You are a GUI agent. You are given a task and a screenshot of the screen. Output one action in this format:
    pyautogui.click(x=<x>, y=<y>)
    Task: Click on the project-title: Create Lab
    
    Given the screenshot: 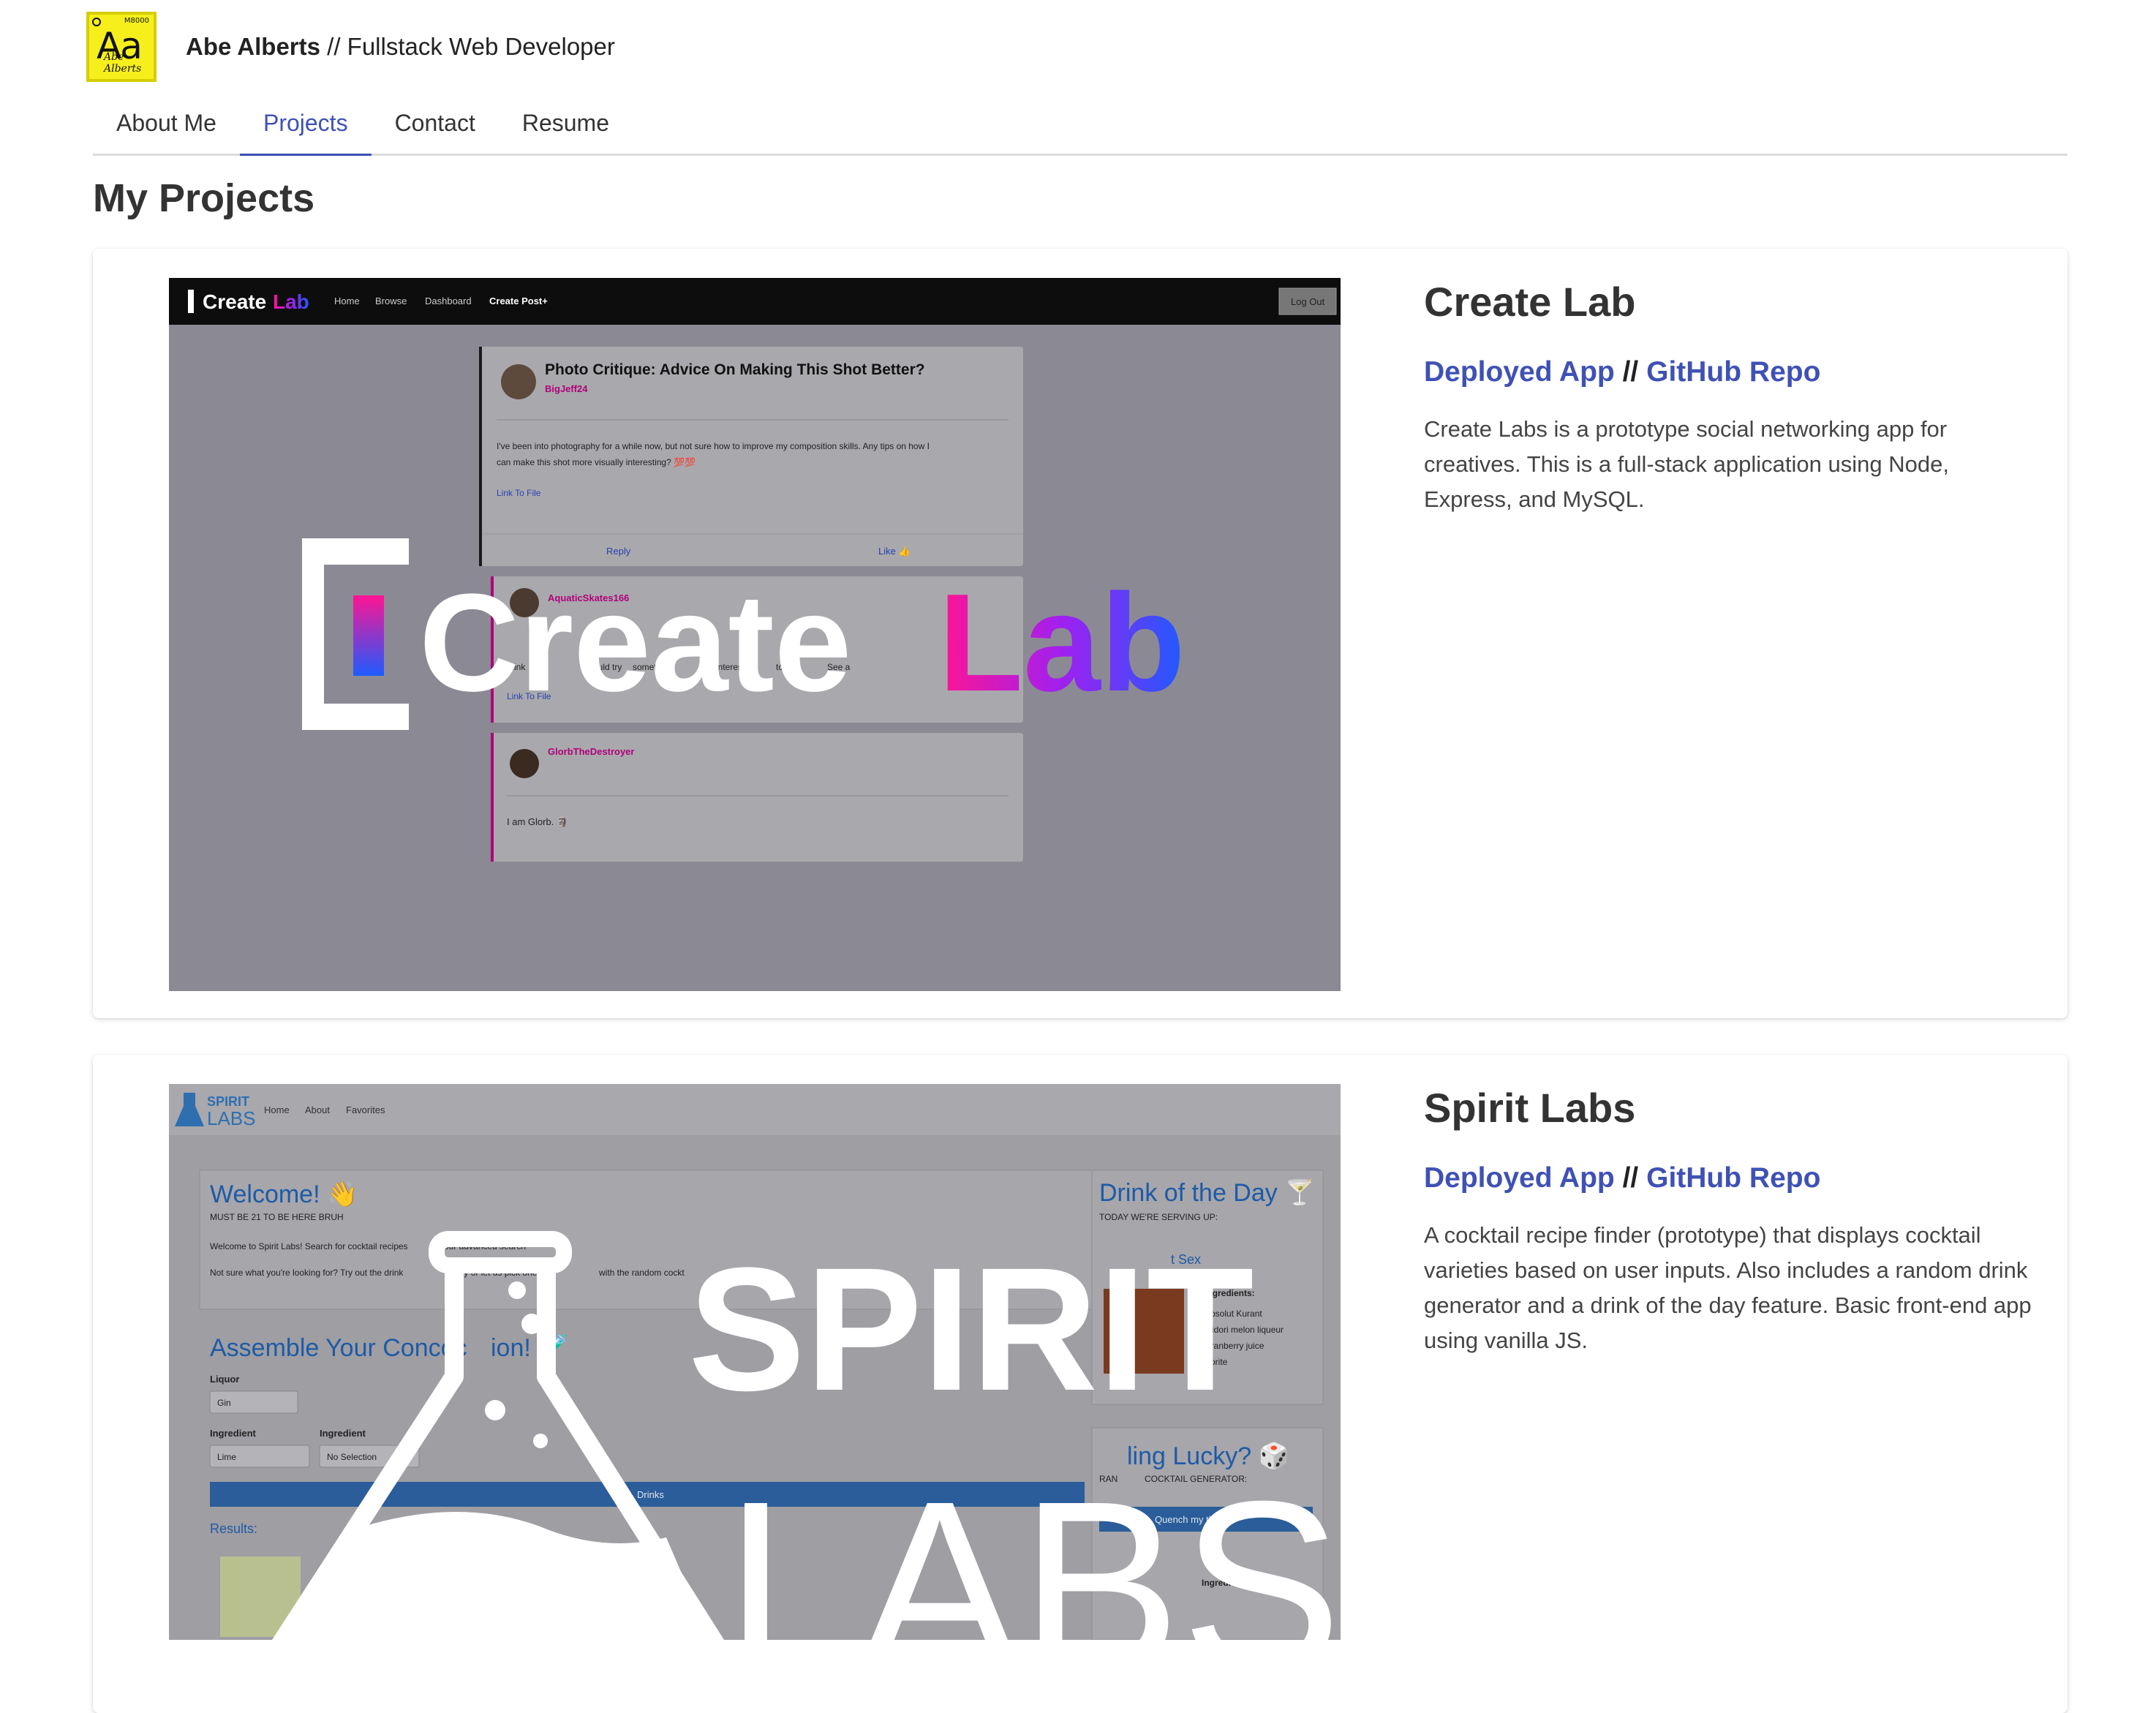 What is the action you would take?
    pyautogui.click(x=1530, y=302)
    